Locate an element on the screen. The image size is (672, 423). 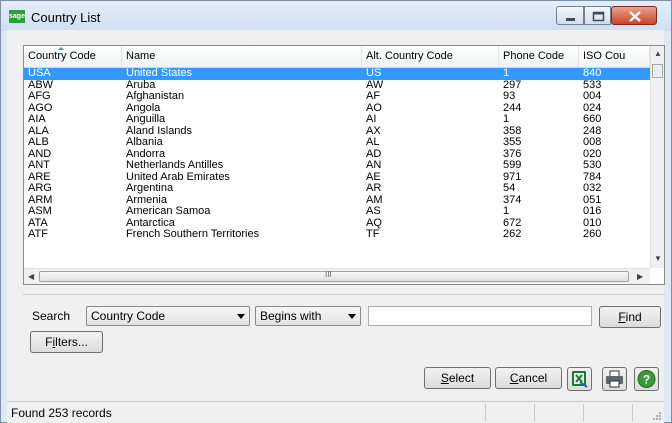
sort-ascending-icon is located at coordinates (61, 48).